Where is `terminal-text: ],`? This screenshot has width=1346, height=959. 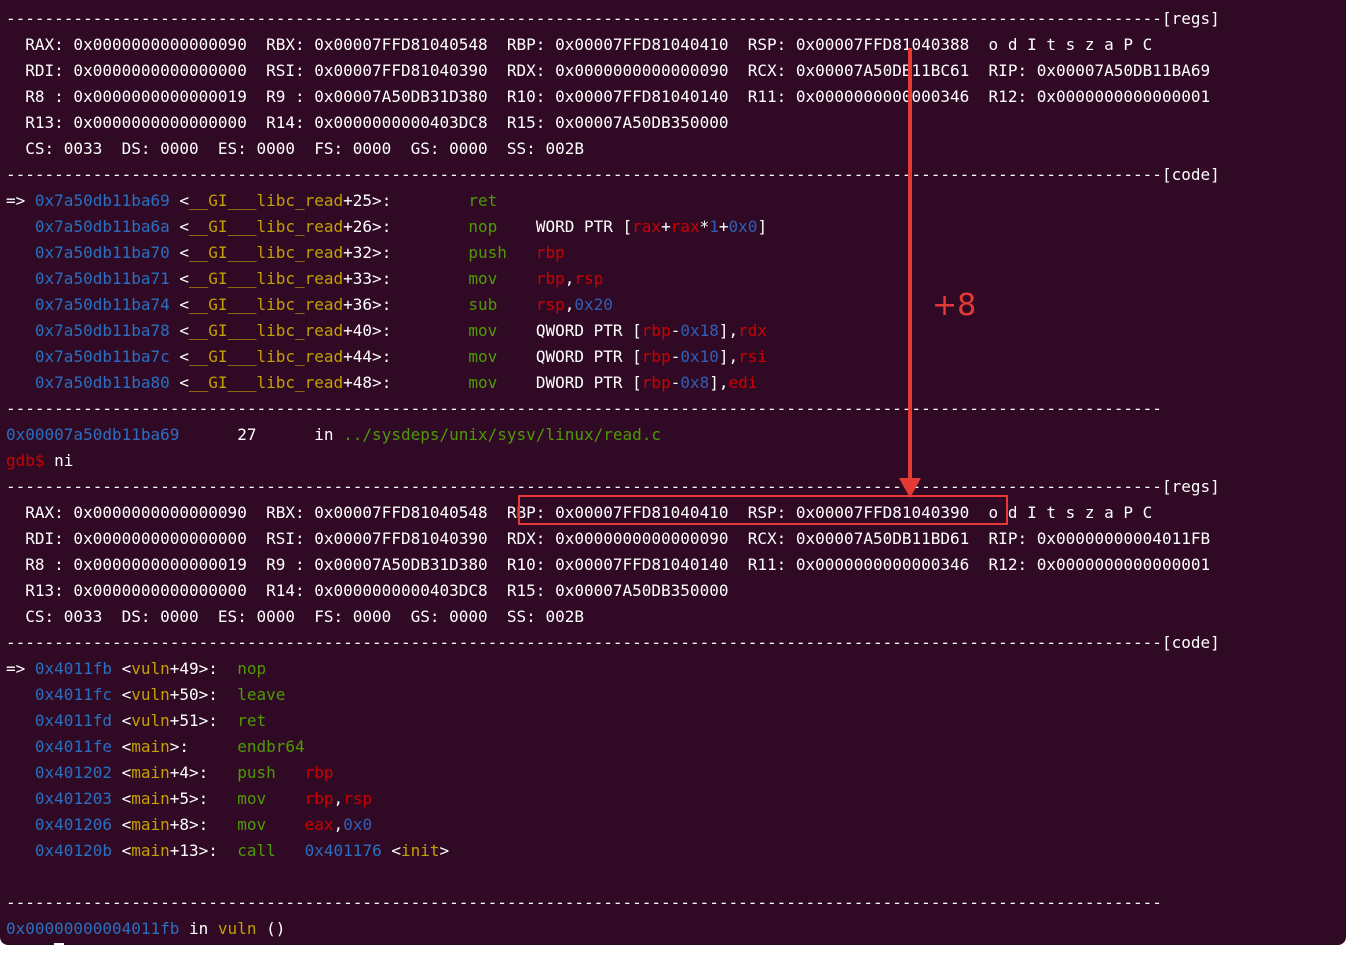
terminal-text: ], is located at coordinates (728, 330).